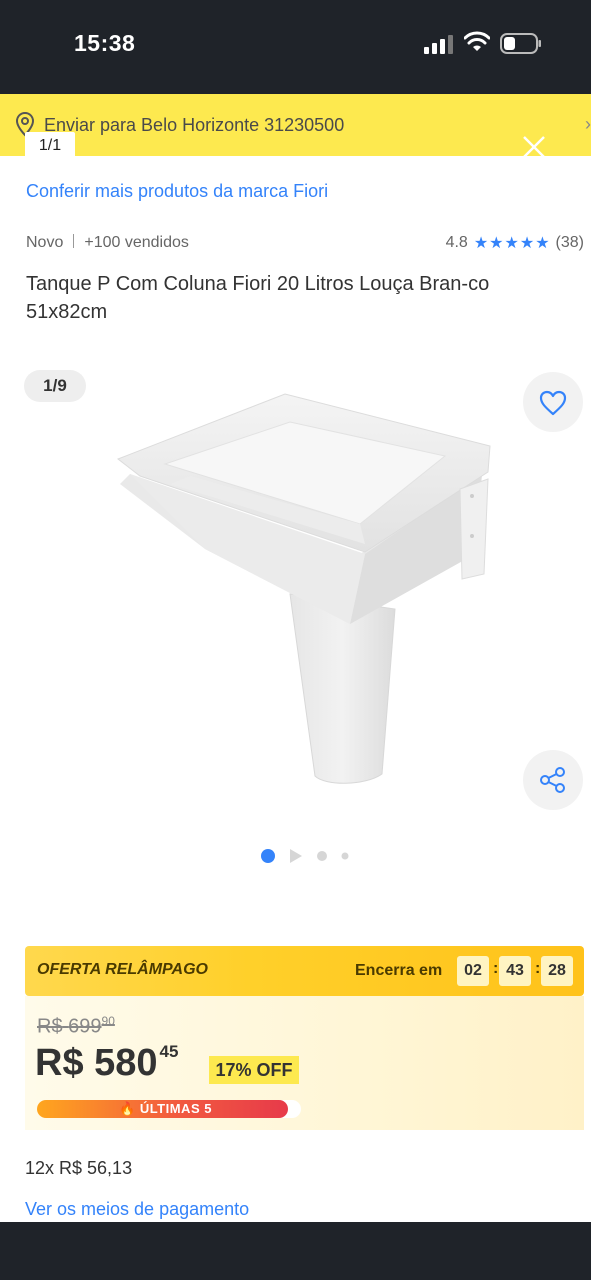 This screenshot has height=1280, width=591. What do you see at coordinates (569, 242) in the screenshot?
I see `rating-count: (38)` at bounding box center [569, 242].